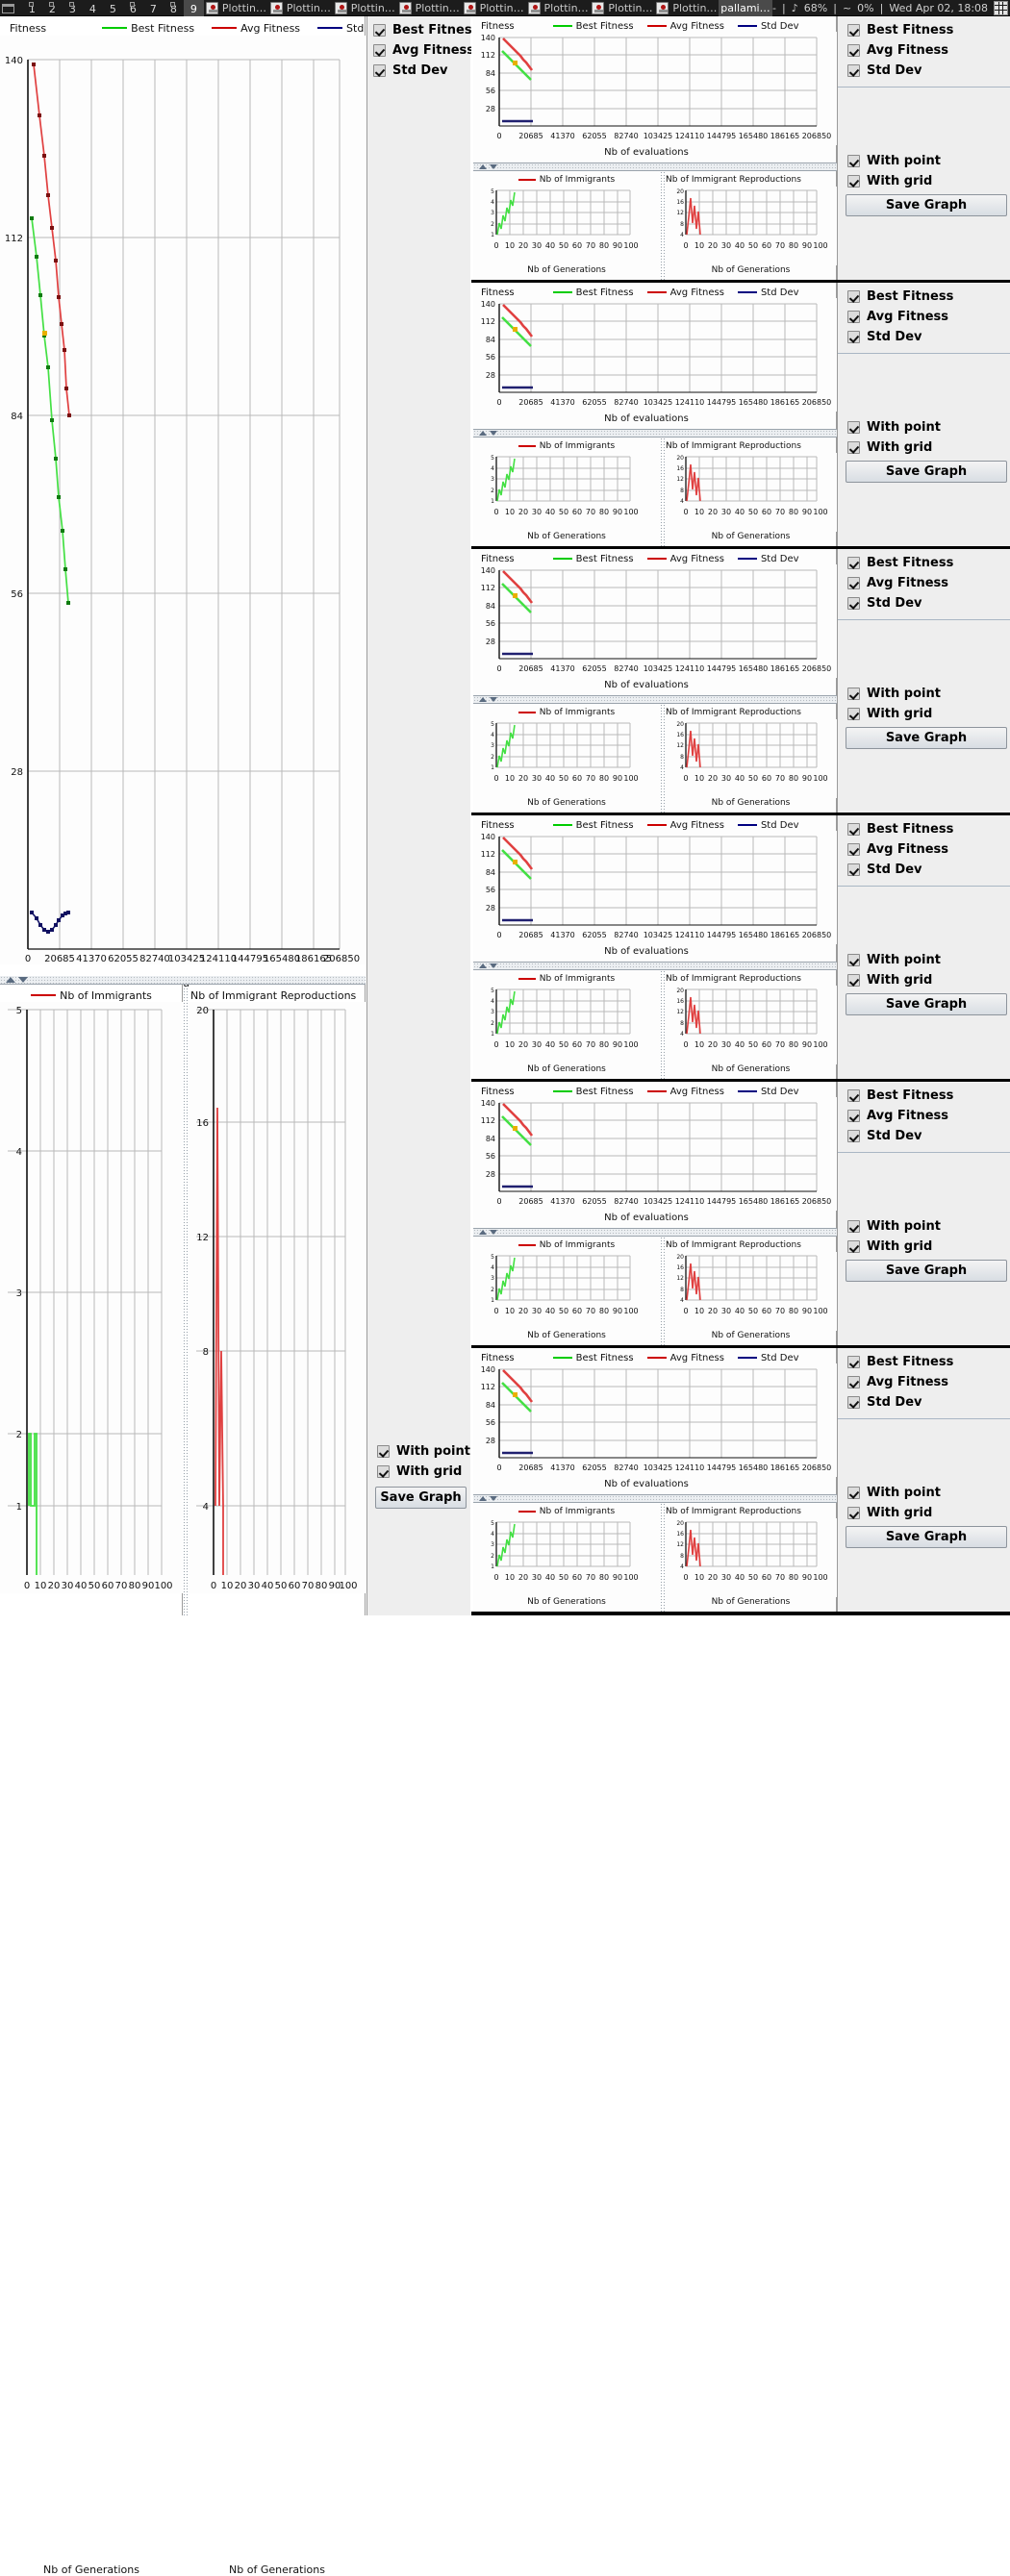 The width and height of the screenshot is (1010, 2576). I want to click on workspace-7: 7, so click(153, 8).